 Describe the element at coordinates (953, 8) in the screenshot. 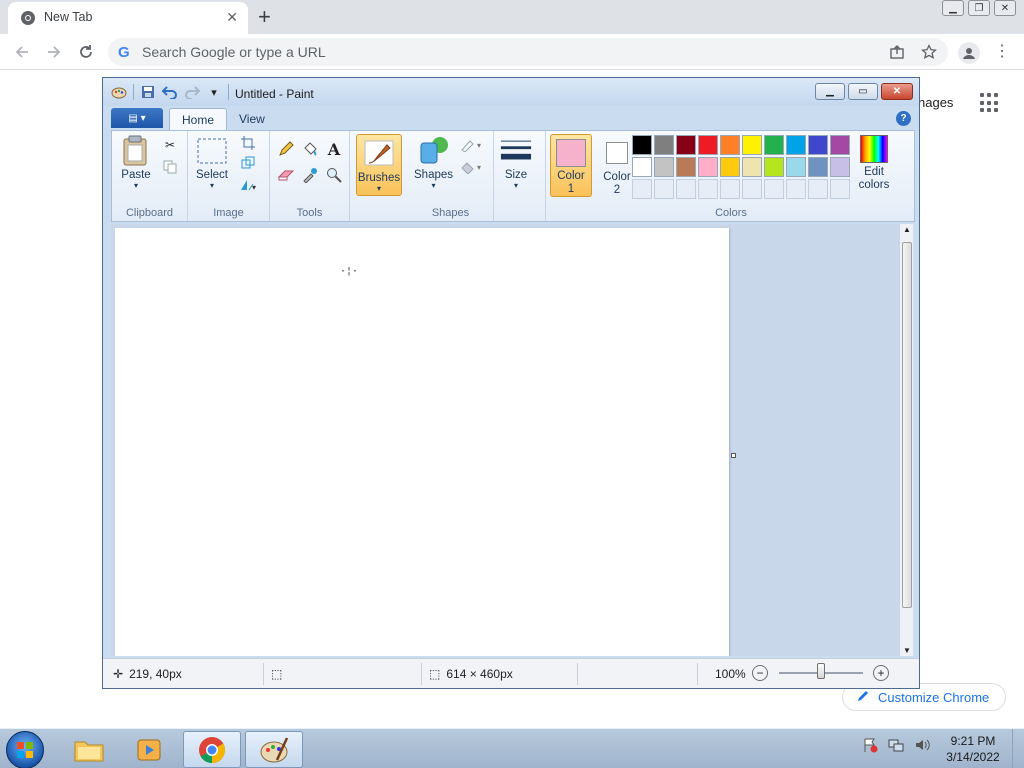

I see `minimize-button: ▁` at that location.